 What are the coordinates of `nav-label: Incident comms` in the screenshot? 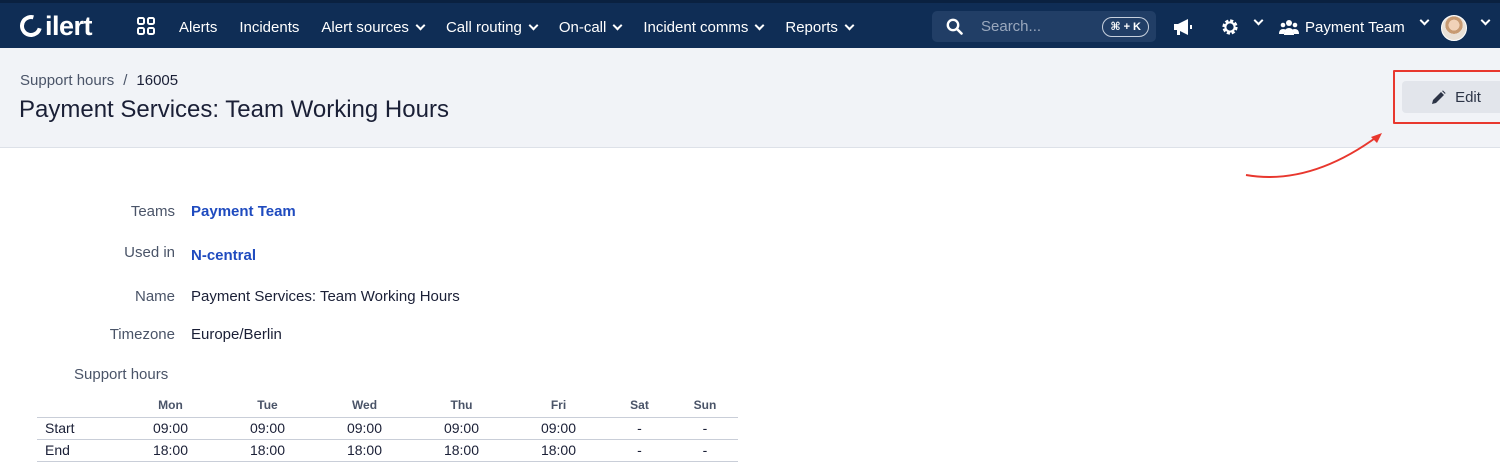 It's located at (696, 27).